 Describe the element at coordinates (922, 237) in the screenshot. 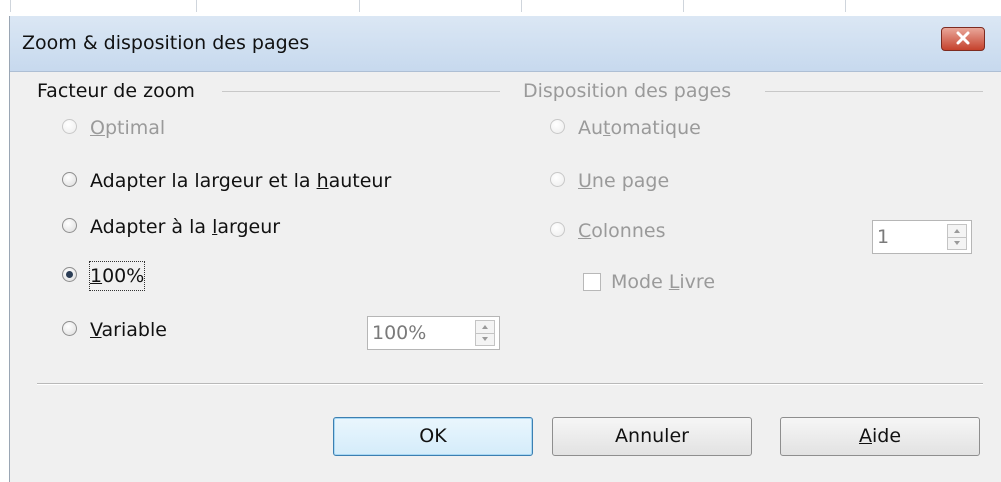

I see `columns-spinner: 1` at that location.